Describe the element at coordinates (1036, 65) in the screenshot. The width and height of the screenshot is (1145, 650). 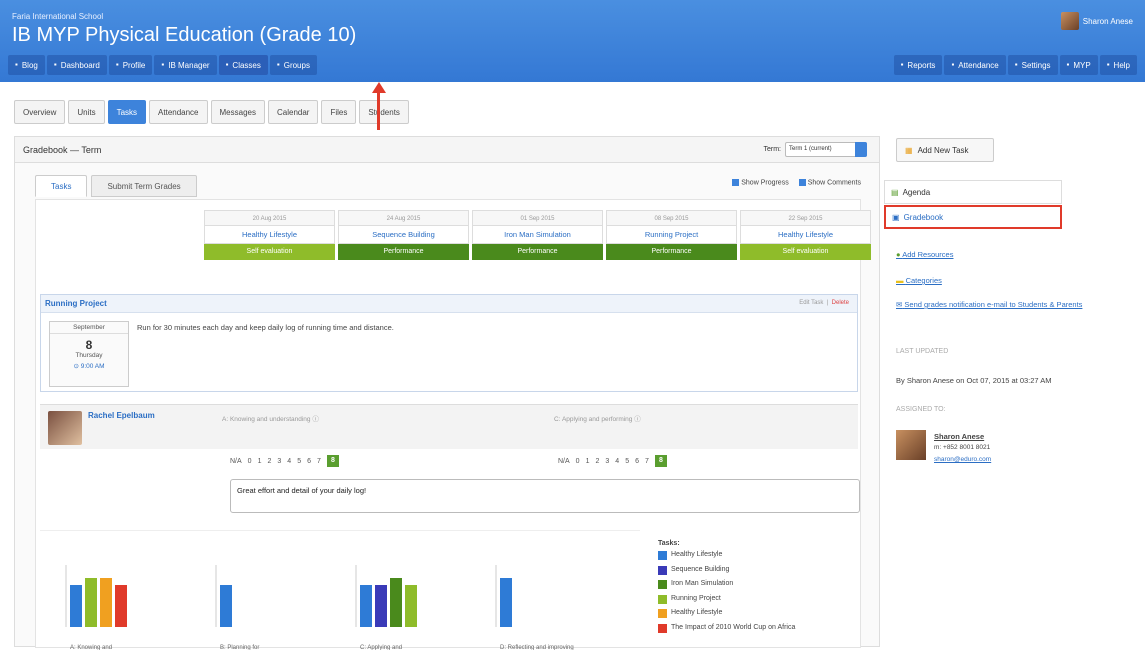
I see `nav-label: Settings` at that location.